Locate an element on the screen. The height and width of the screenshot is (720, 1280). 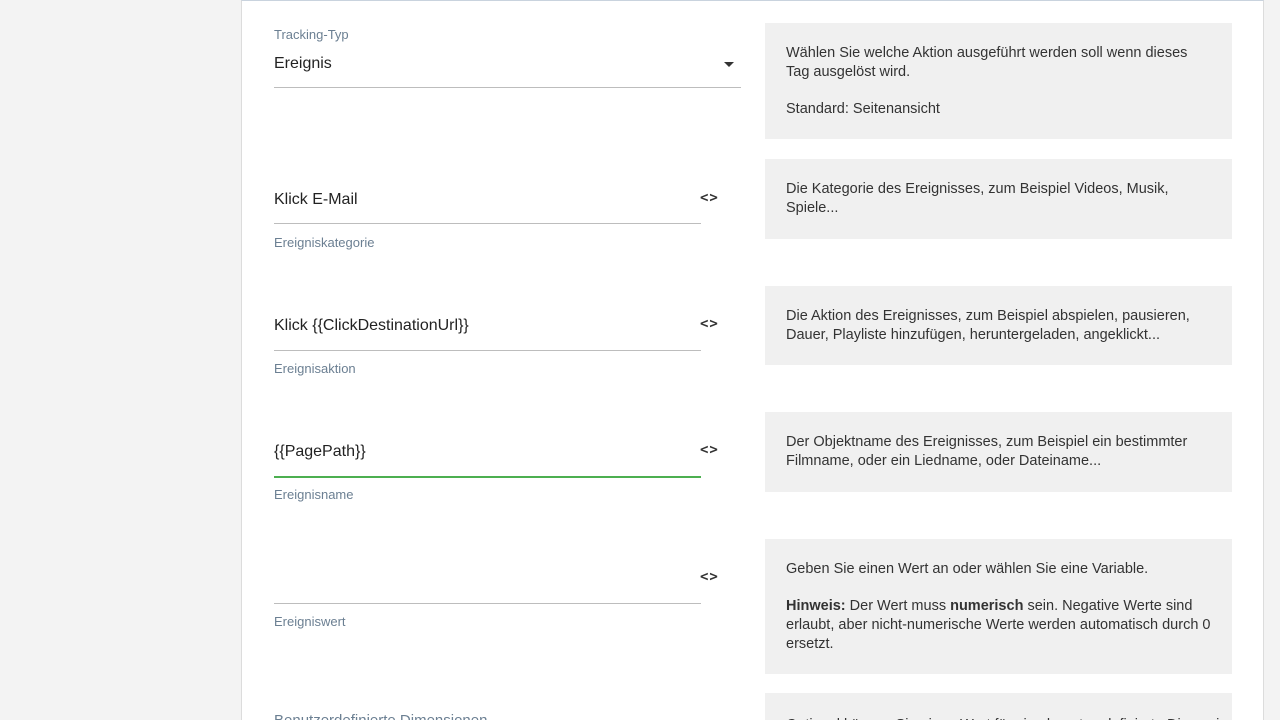
event-category-input: Klick E-Mail is located at coordinates (316, 200).